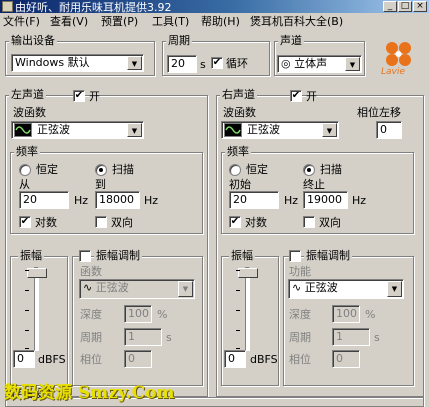 The height and width of the screenshot is (407, 429). What do you see at coordinates (29, 112) in the screenshot?
I see `left-waveform-label: 波函数` at bounding box center [29, 112].